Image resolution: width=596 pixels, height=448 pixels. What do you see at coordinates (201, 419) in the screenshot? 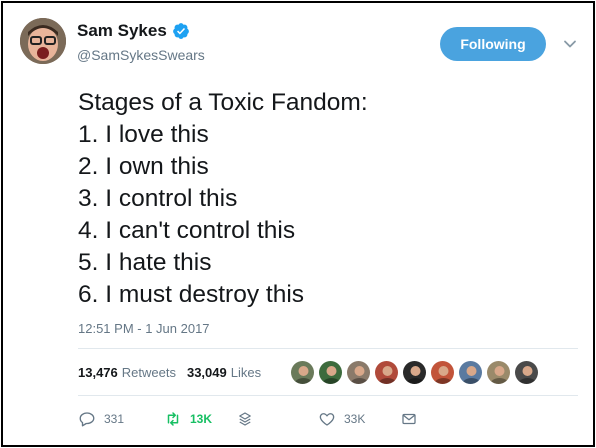
I see `retweet-count: 13K` at bounding box center [201, 419].